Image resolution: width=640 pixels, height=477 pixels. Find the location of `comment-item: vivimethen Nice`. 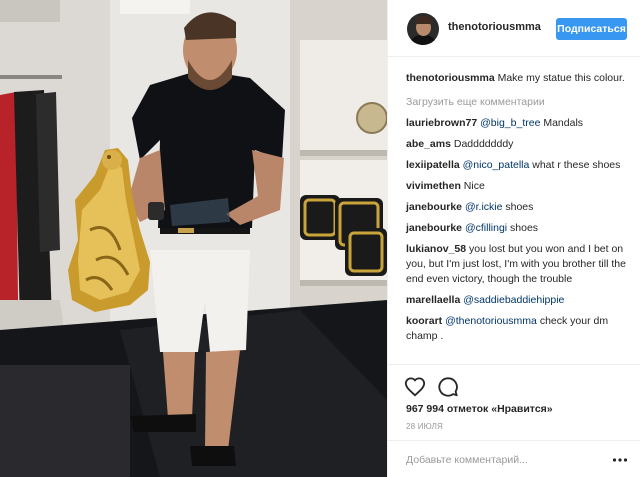

comment-item: vivimethen Nice is located at coordinates (516, 186).